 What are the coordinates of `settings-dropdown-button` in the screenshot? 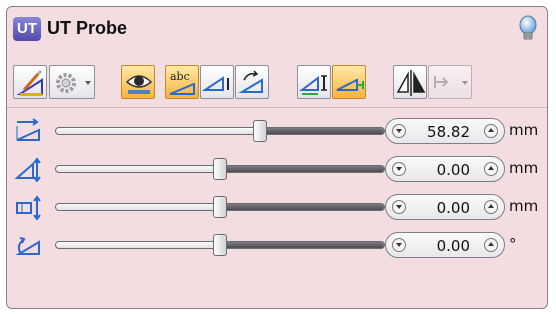 It's located at (72, 82).